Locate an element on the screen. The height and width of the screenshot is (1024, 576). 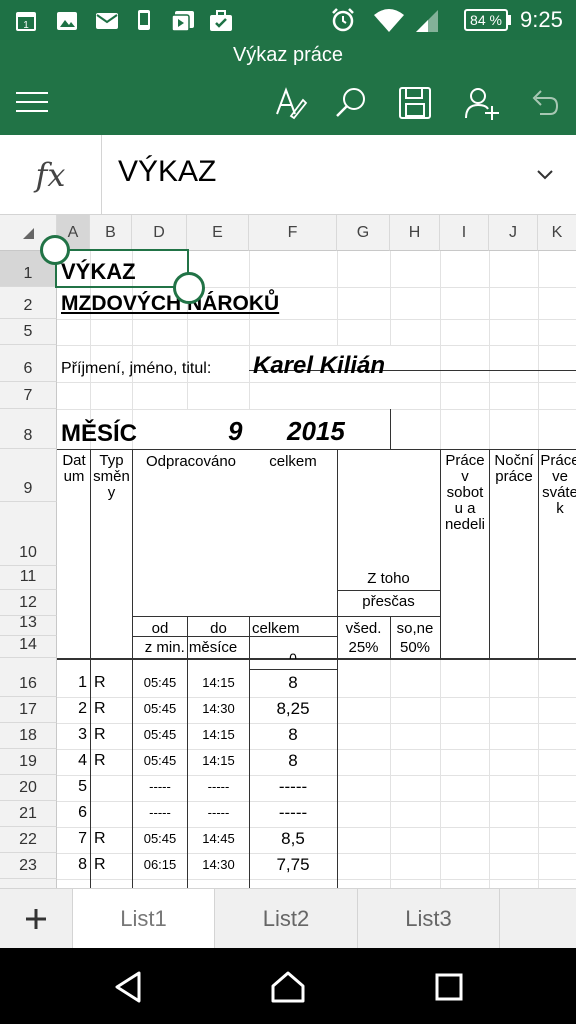
back-icon is located at coordinates (129, 987).